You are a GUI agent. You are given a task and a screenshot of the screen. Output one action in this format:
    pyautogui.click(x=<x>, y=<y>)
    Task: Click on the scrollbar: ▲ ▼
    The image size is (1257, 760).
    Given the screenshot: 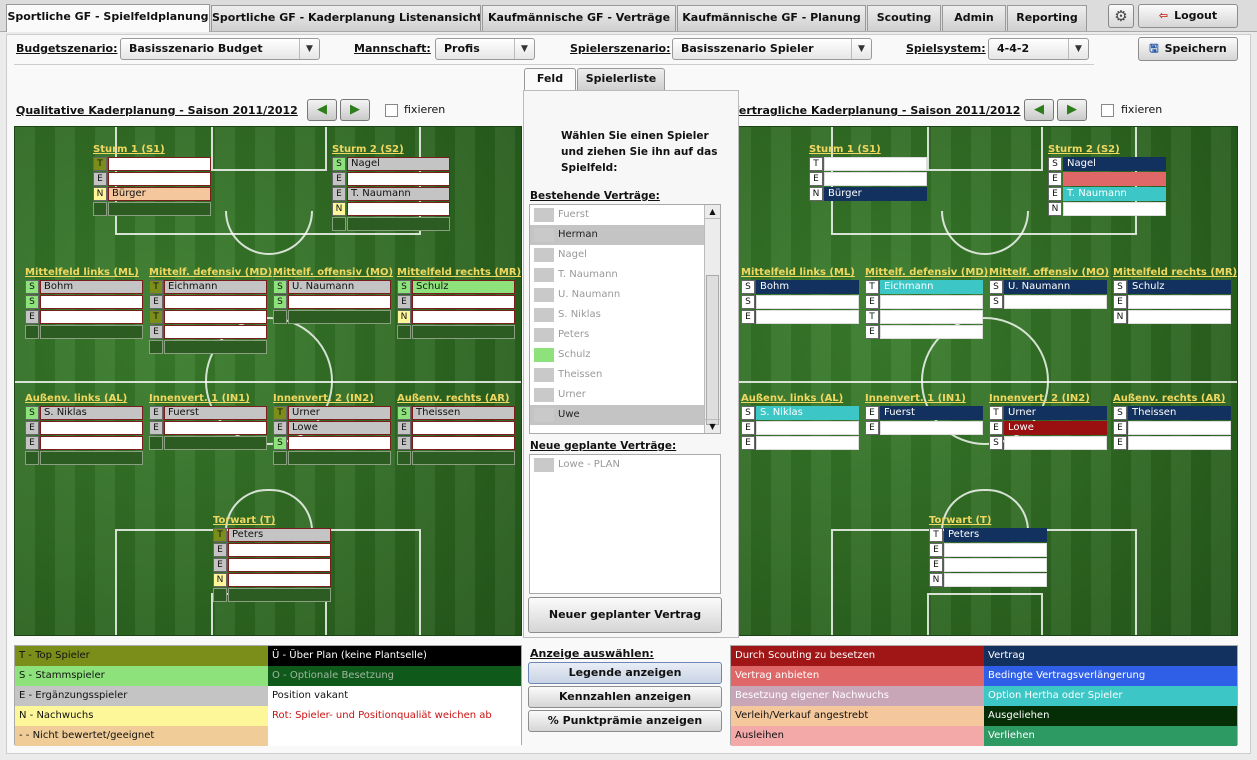 What is the action you would take?
    pyautogui.click(x=712, y=319)
    